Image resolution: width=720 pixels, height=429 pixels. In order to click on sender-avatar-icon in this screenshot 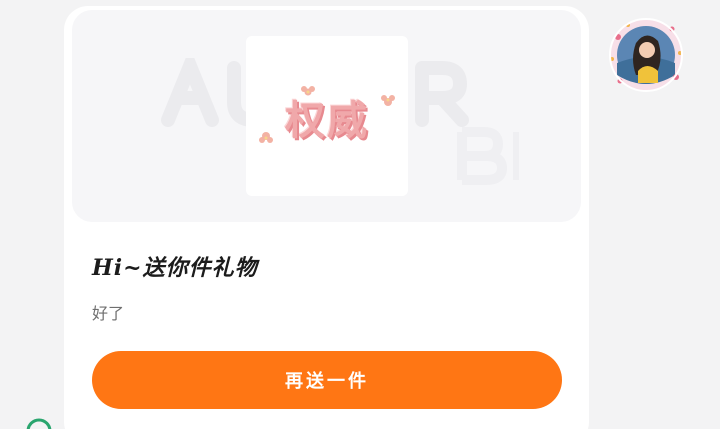, I will do `click(646, 55)`.